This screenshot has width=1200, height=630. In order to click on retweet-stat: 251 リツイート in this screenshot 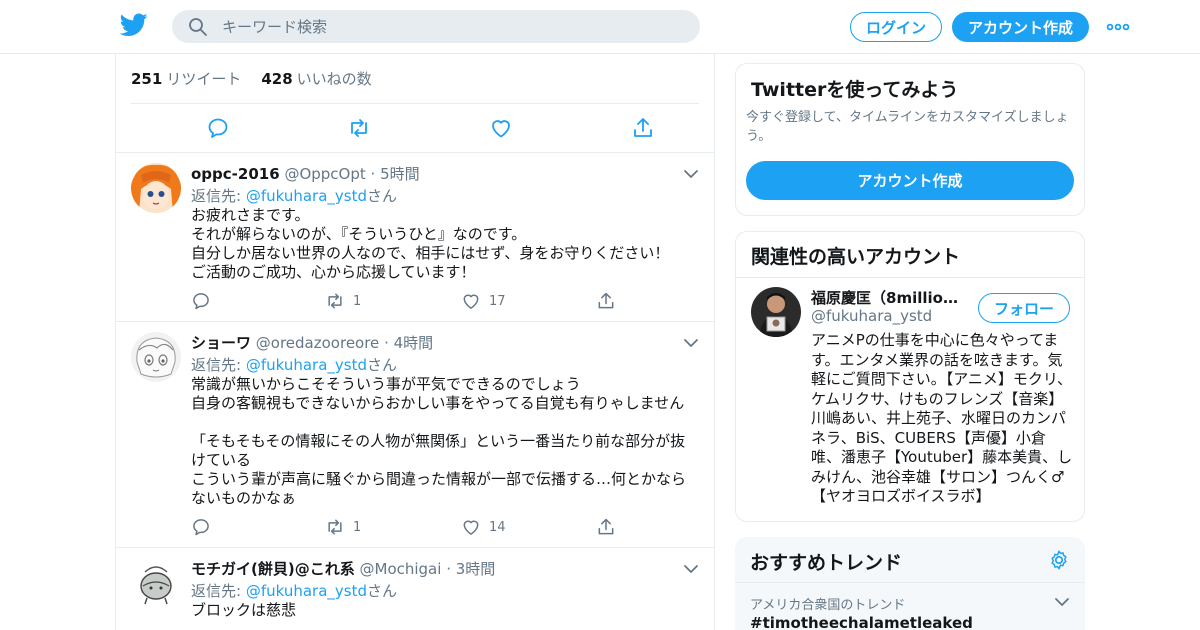, I will do `click(186, 79)`.